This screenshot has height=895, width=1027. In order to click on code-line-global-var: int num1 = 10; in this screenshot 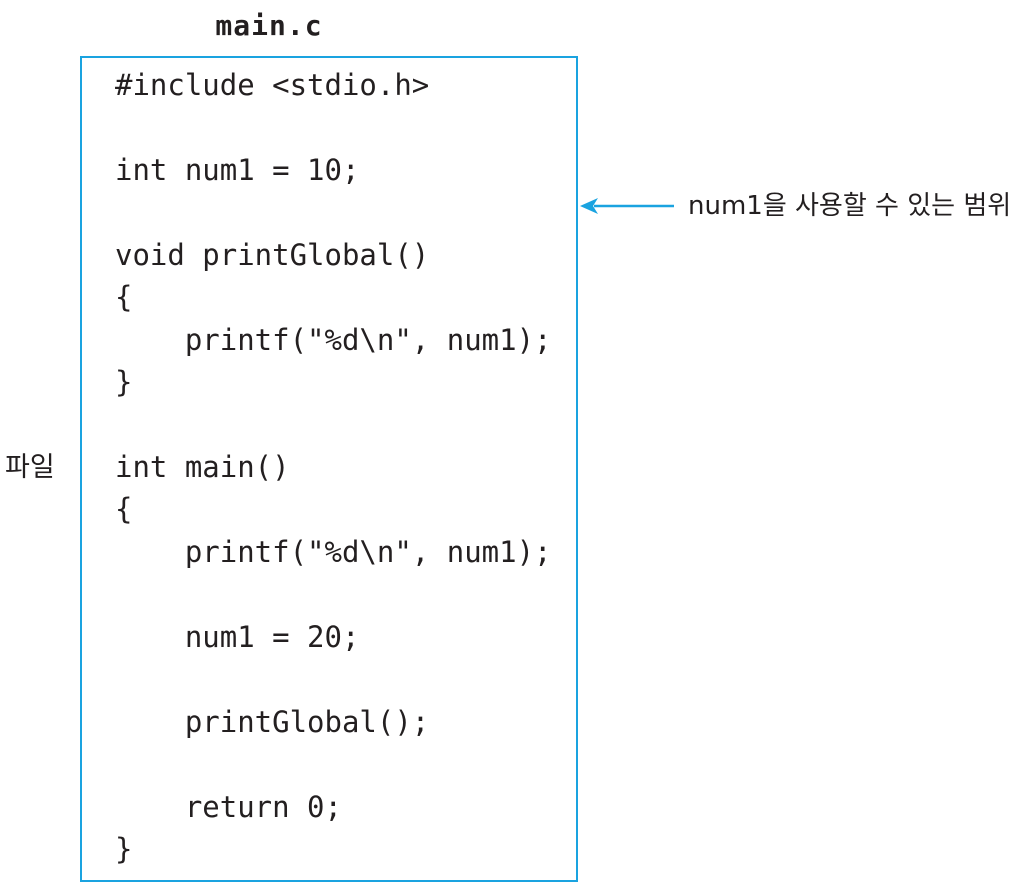, I will do `click(237, 170)`.